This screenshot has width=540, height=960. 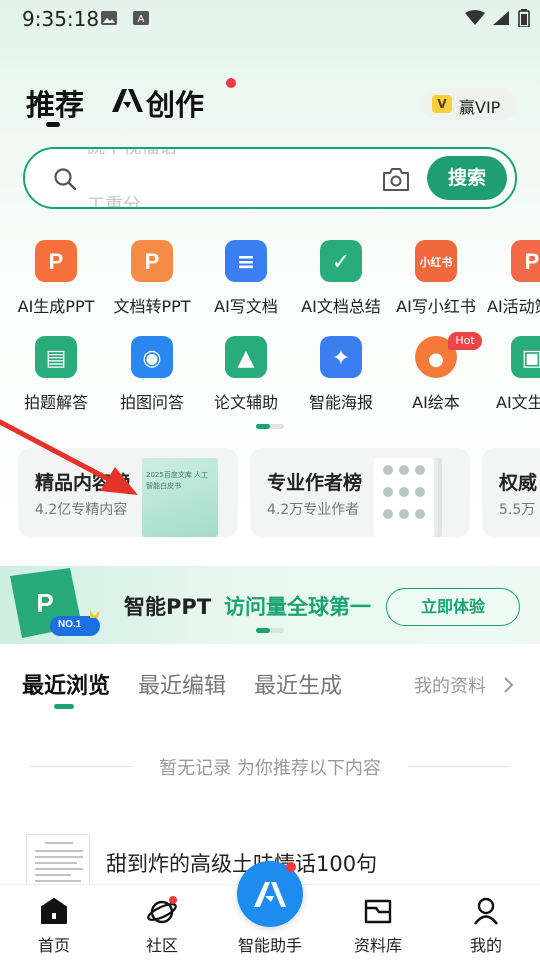 I want to click on try-now-button: 立即体验, so click(x=453, y=607).